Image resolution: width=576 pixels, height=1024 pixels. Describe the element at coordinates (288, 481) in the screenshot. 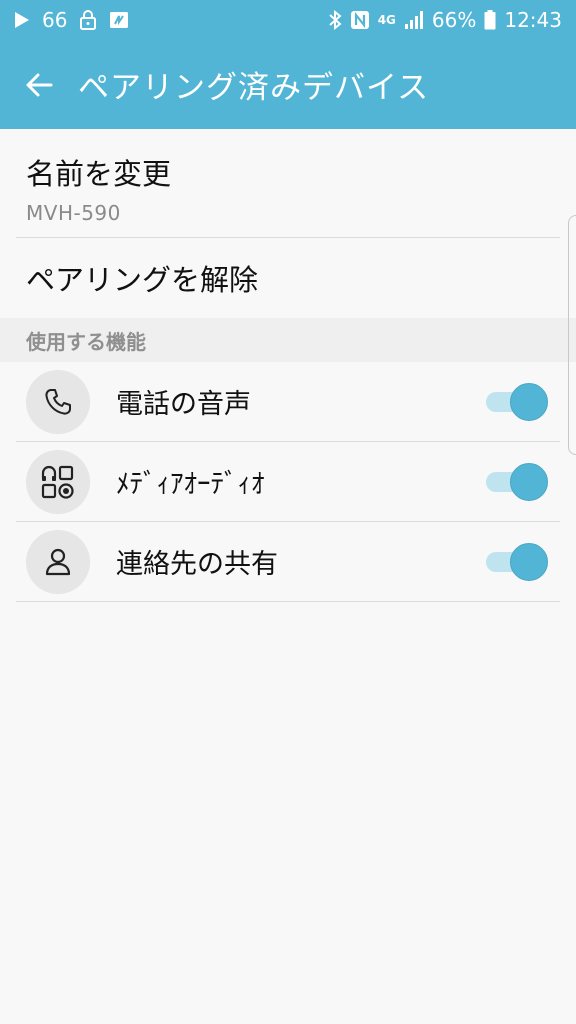

I see `feature-row-media-audio: ﾒﾃﾞｨｱｵｰﾃﾞｨｵ` at that location.